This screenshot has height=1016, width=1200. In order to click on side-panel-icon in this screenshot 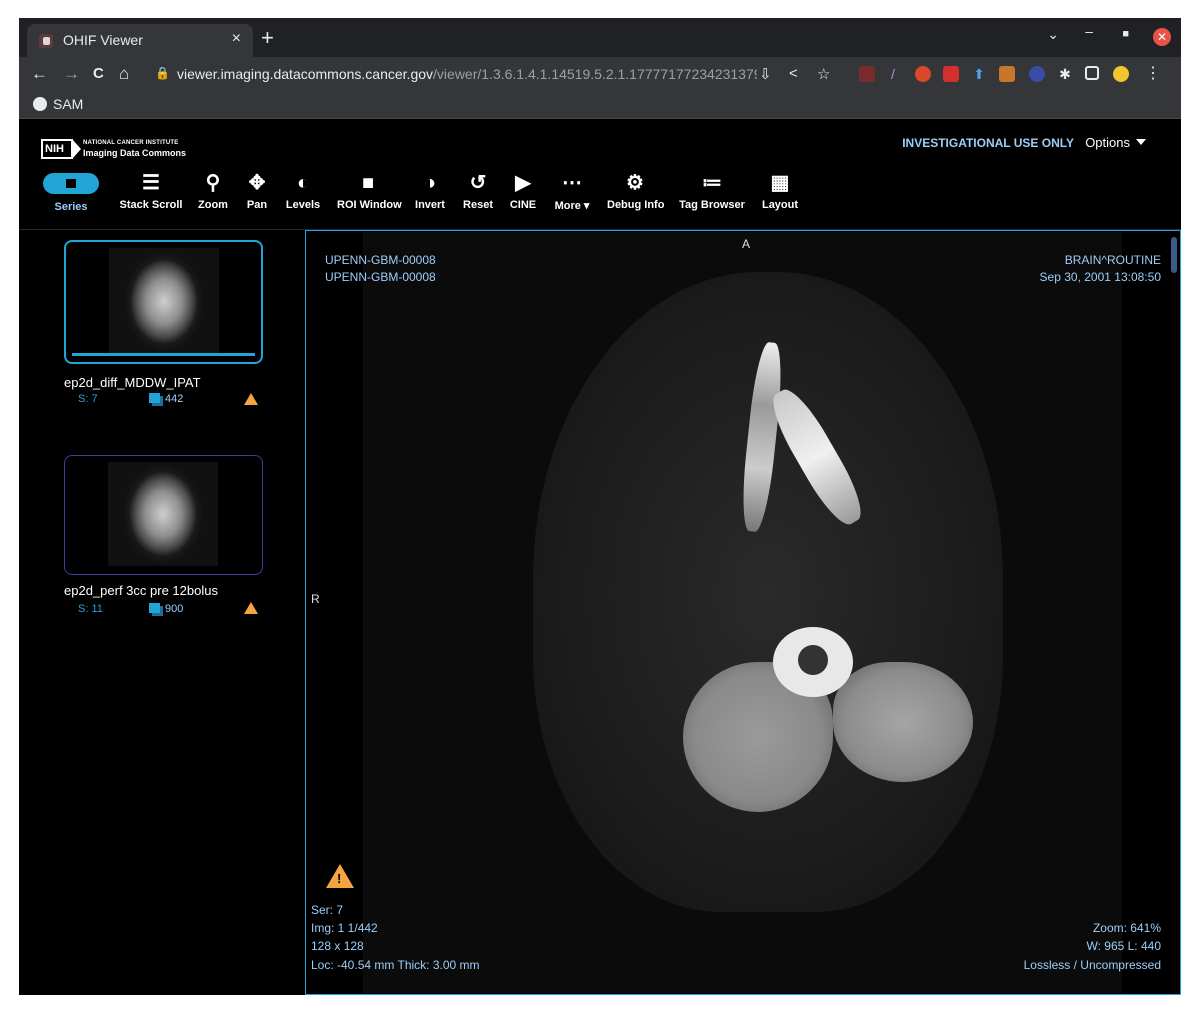, I will do `click(1092, 73)`.